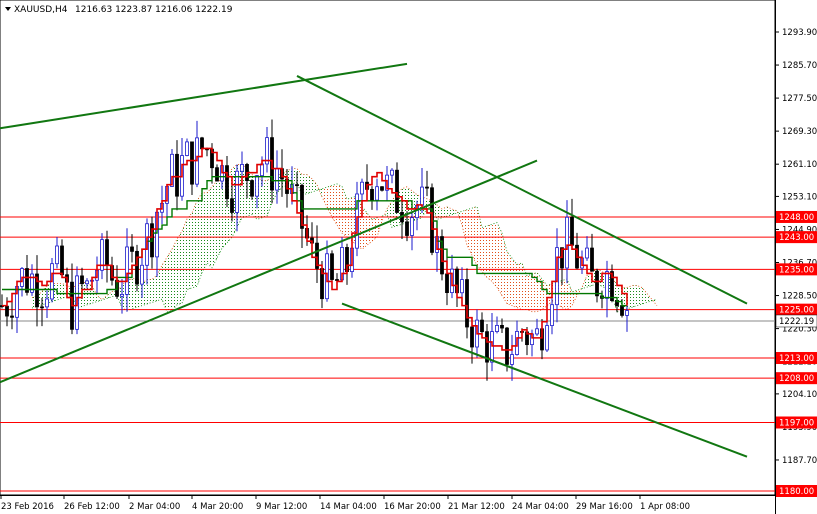  I want to click on trendline, so click(204, 96).